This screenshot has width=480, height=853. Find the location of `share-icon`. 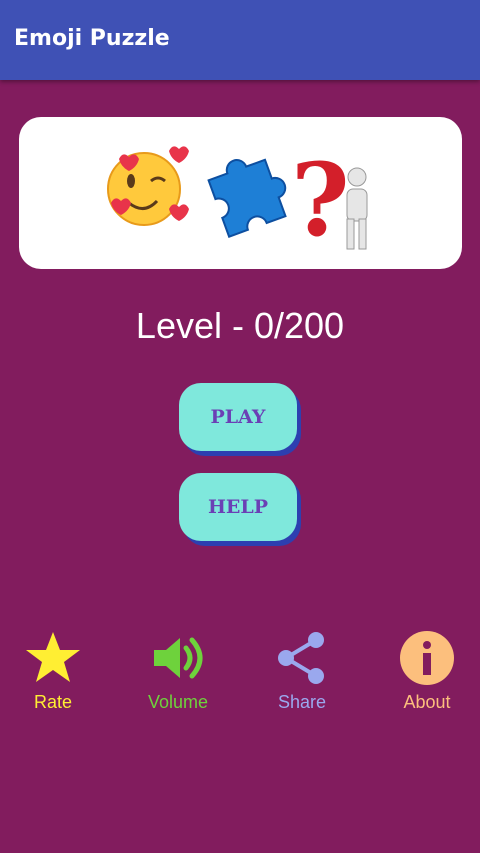

share-icon is located at coordinates (302, 658).